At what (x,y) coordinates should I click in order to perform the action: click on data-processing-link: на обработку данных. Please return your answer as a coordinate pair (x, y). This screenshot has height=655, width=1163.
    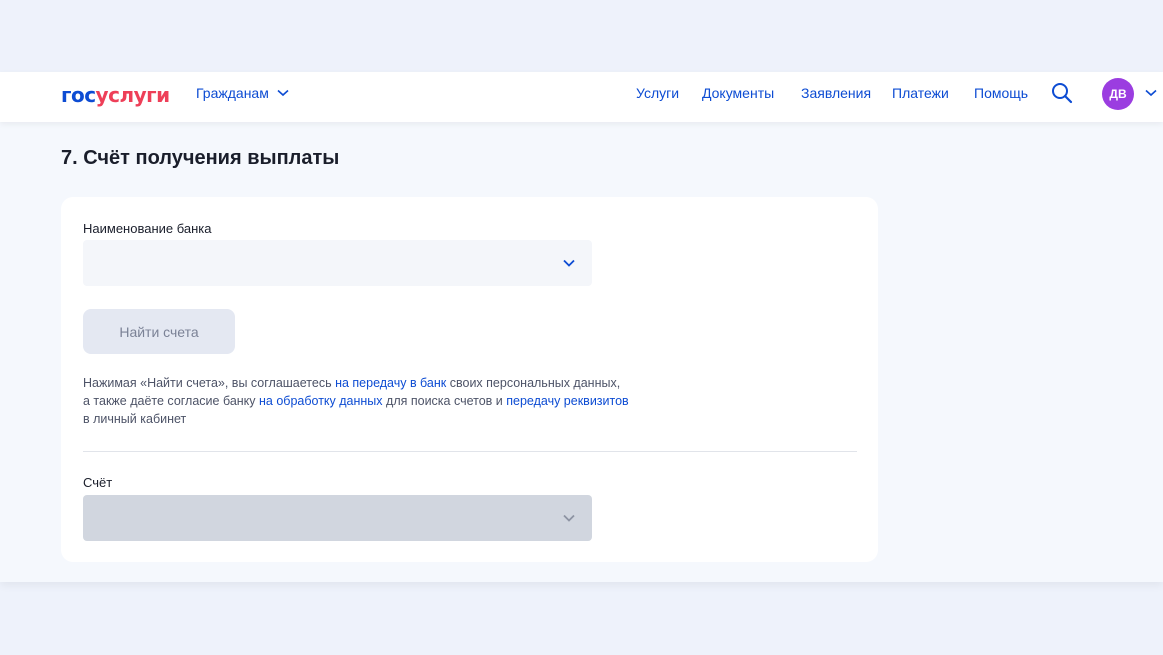
    Looking at the image, I should click on (321, 401).